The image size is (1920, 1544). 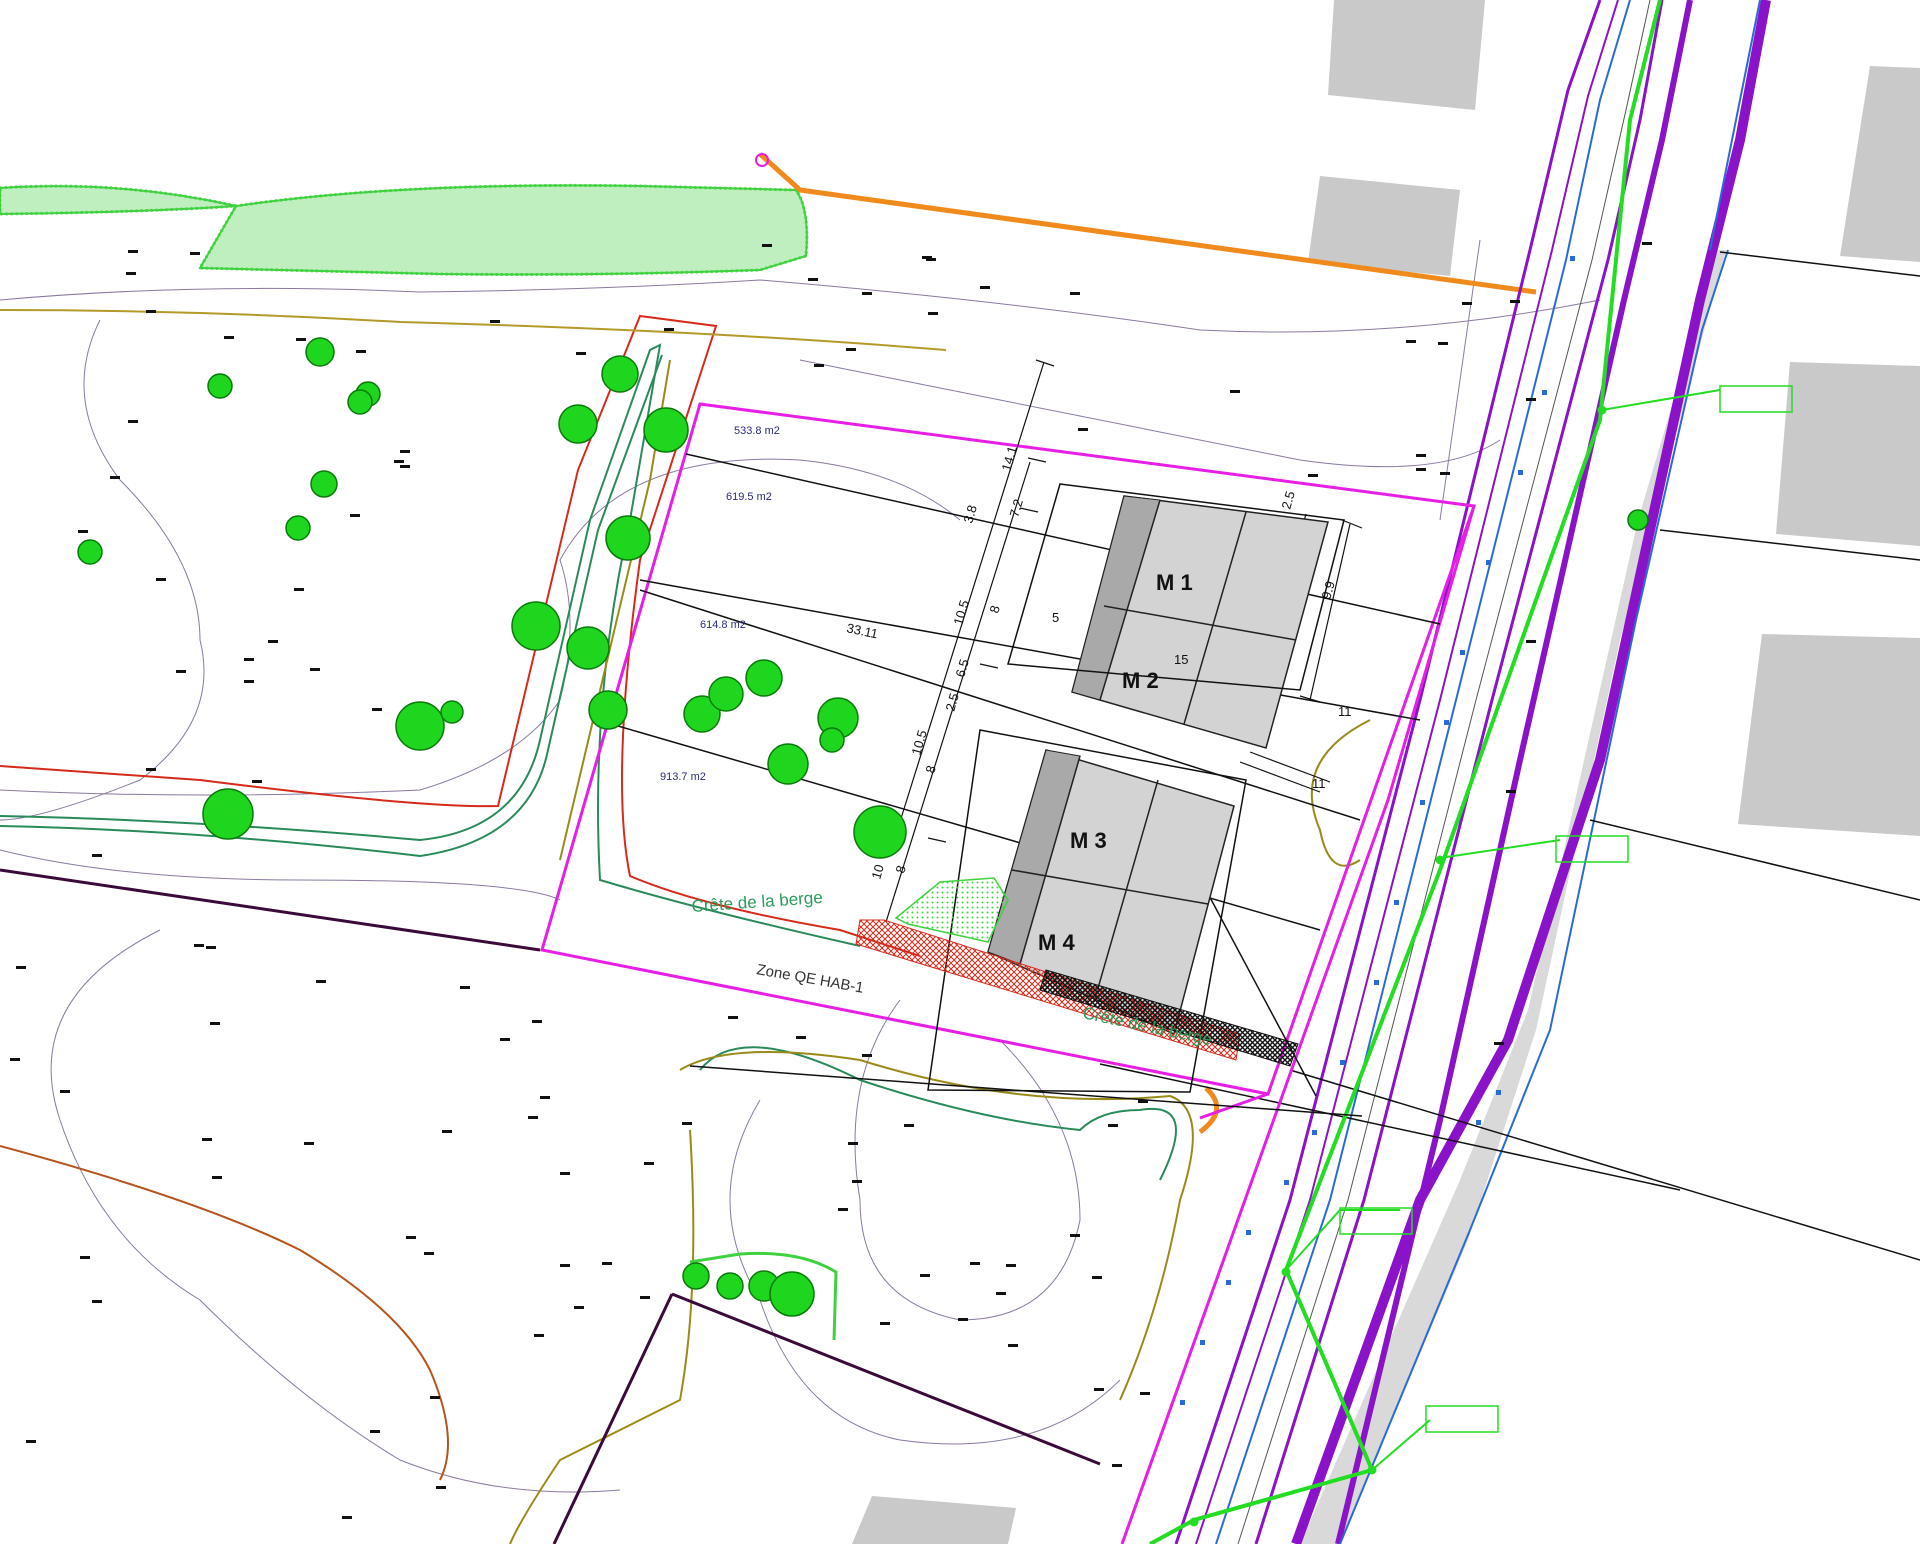 What do you see at coordinates (757, 902) in the screenshot?
I see `crete-label-1: Crête de la berge` at bounding box center [757, 902].